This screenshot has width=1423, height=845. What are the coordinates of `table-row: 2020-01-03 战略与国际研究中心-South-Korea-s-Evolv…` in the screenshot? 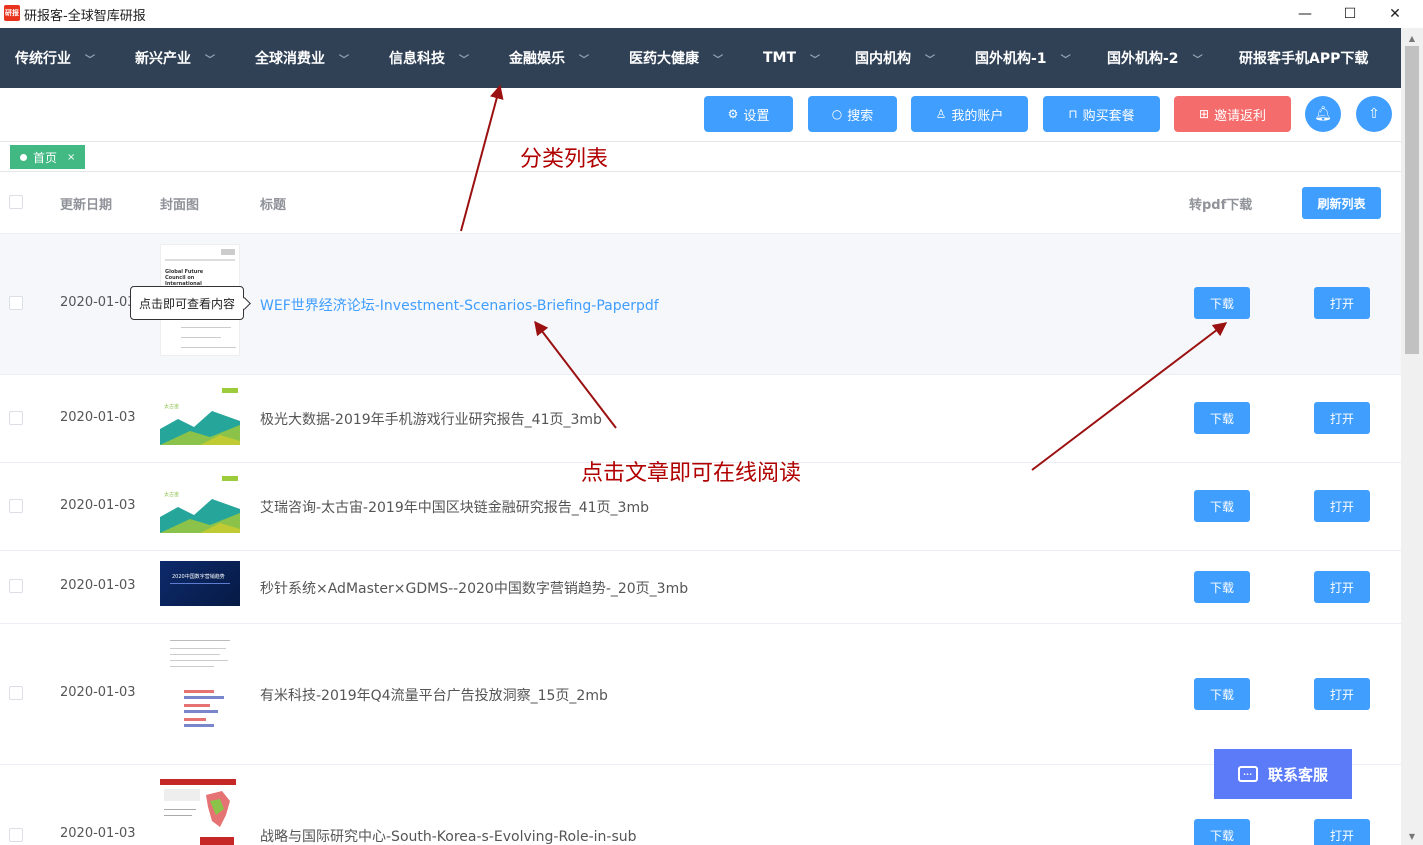 It's located at (700, 805).